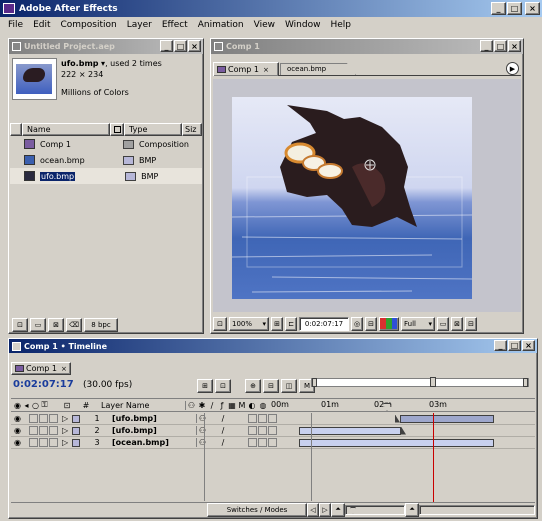 The height and width of the screenshot is (521, 542). I want to click on tab-ocean: ocean.bmp, so click(318, 69).